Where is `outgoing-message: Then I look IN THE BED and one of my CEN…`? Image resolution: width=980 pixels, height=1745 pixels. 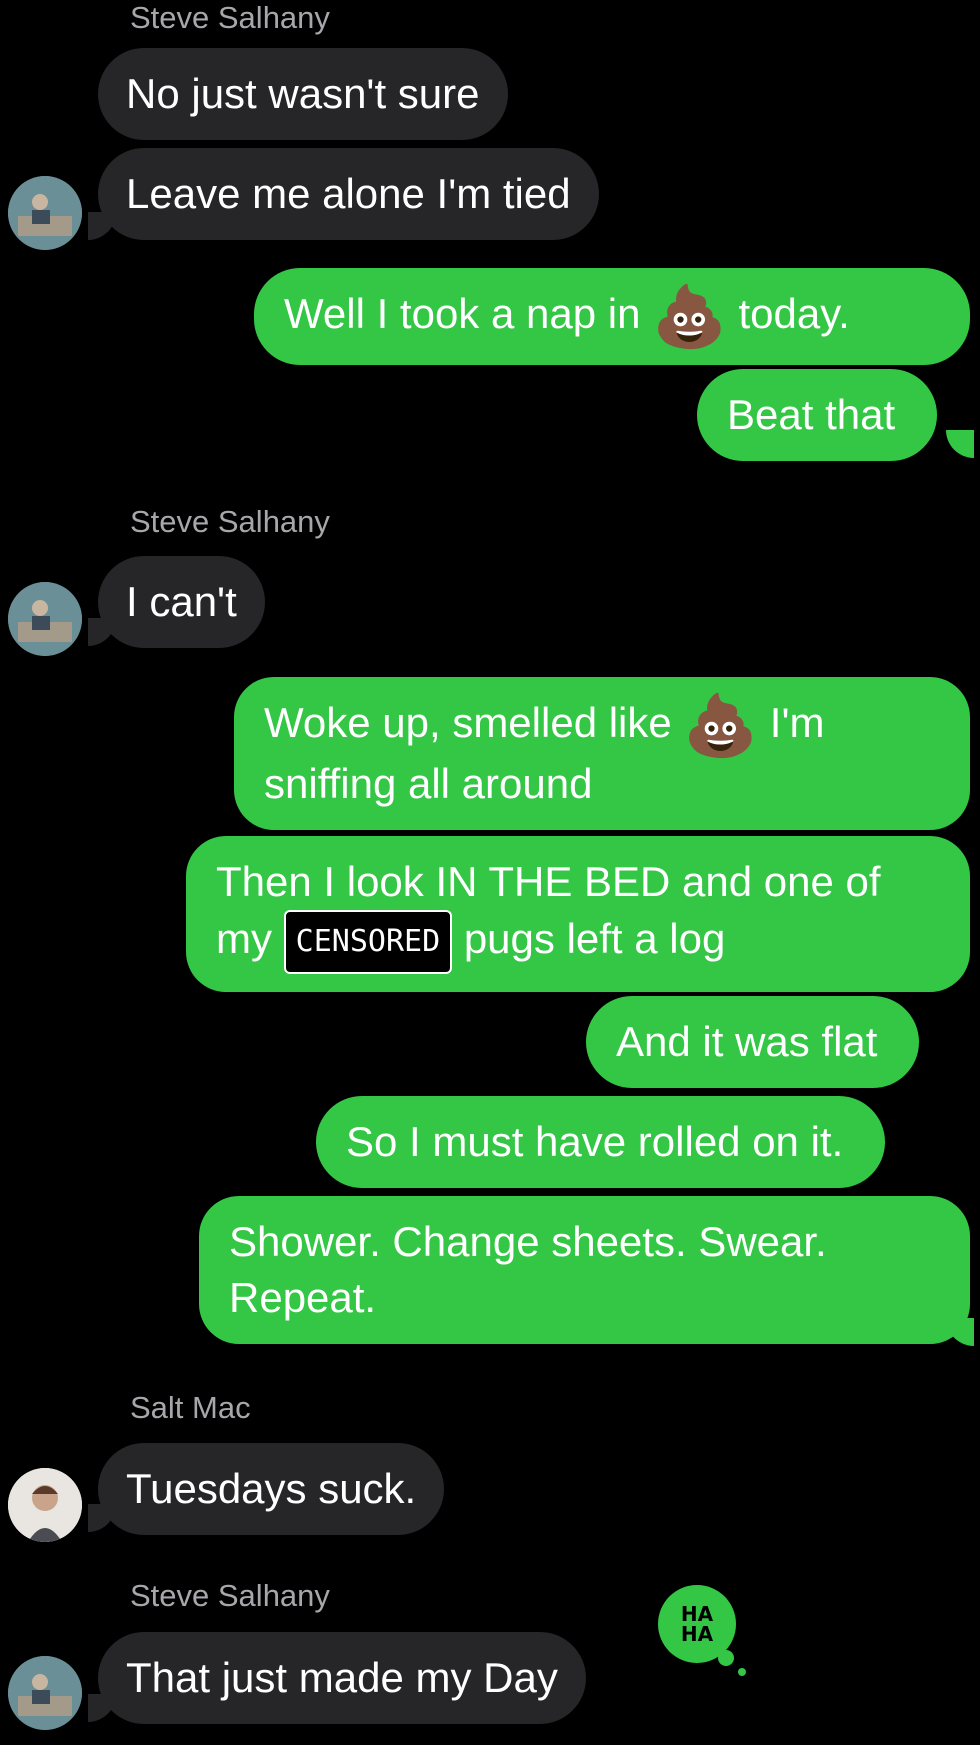
outgoing-message: Then I look IN THE BED and one of my CEN… is located at coordinates (578, 914).